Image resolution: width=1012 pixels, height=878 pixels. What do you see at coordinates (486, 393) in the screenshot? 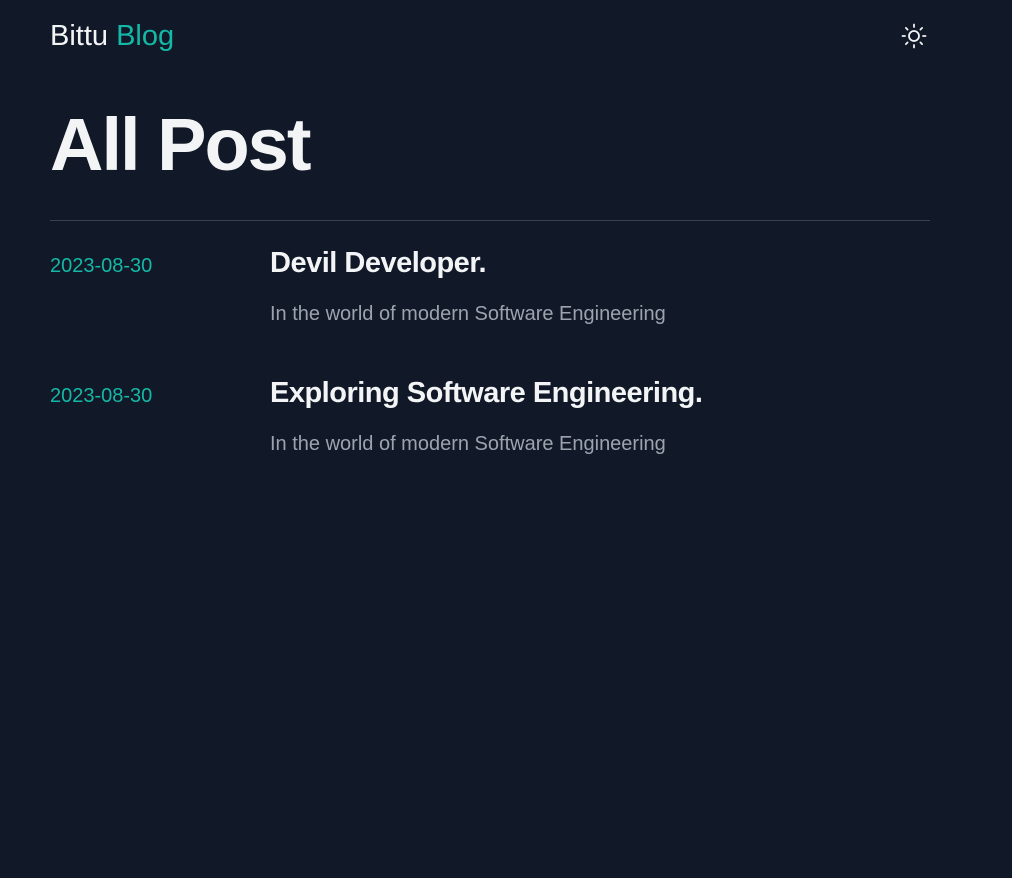
I see `post-title-link: Exploring Software Engineering.` at bounding box center [486, 393].